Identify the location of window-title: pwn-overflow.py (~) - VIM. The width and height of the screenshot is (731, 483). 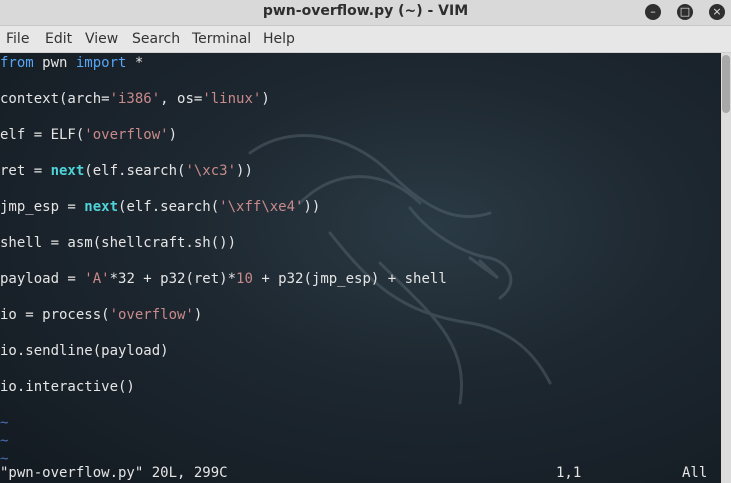
(365, 11).